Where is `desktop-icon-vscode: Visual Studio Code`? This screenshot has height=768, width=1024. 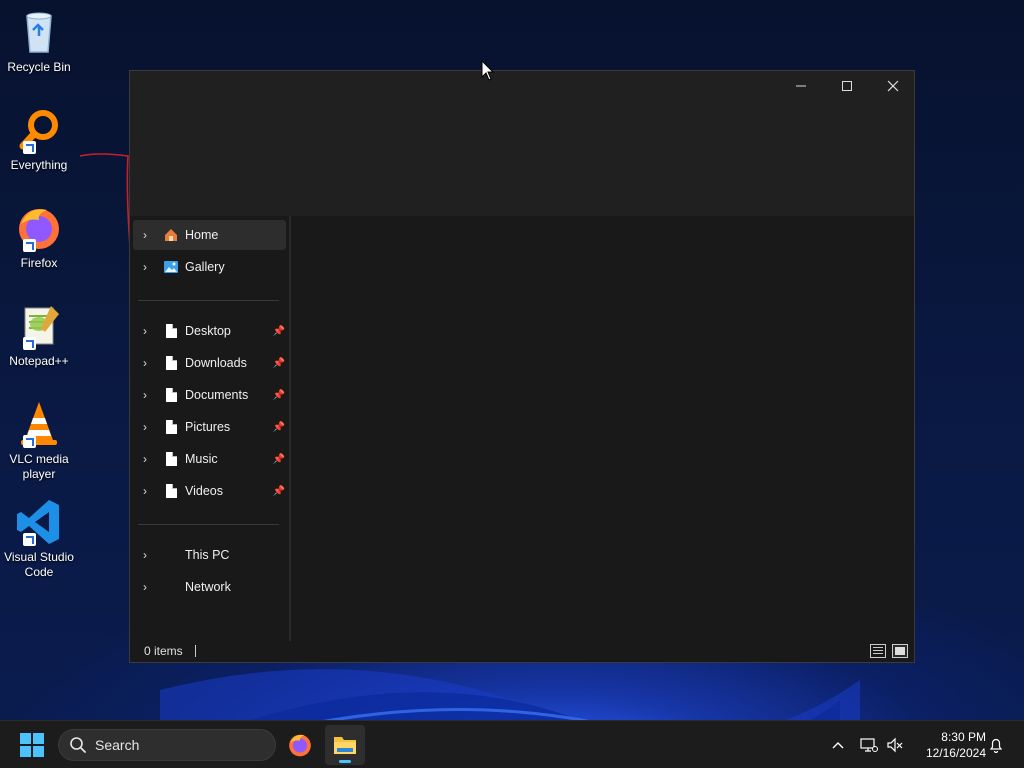
desktop-icon-vscode: Visual Studio Code is located at coordinates (39, 539).